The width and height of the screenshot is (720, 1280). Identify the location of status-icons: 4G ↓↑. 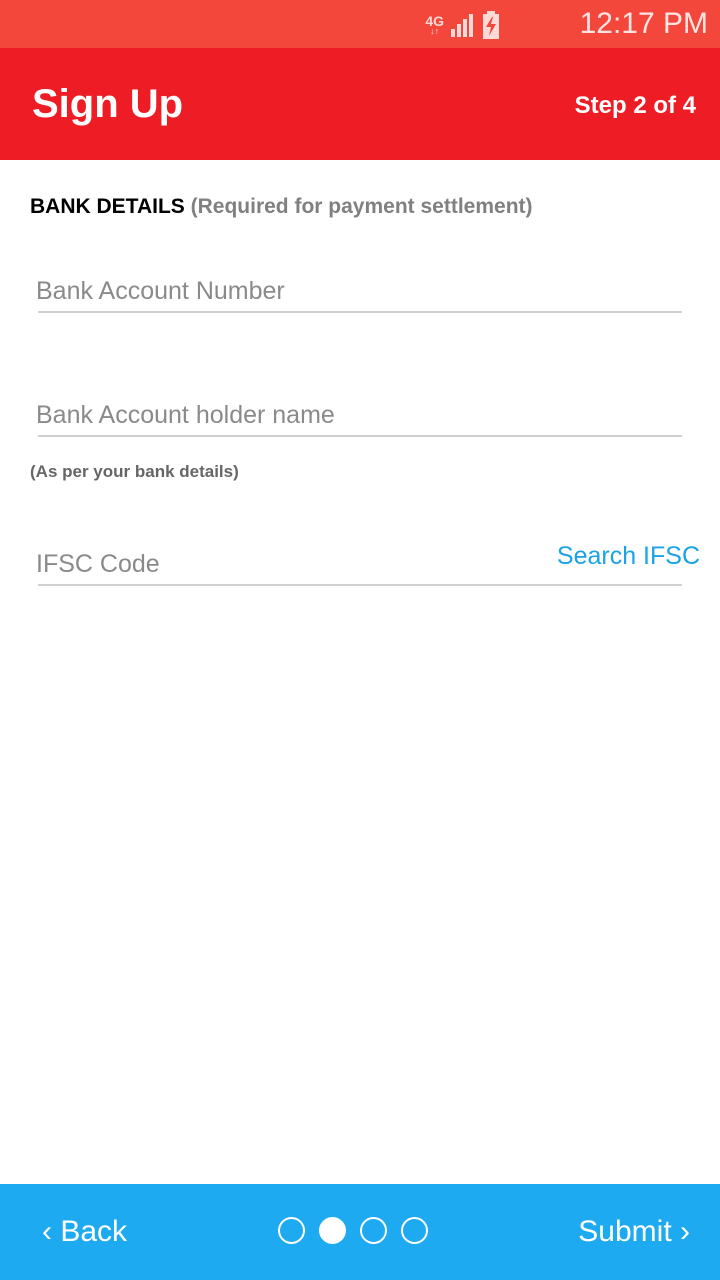
(462, 25).